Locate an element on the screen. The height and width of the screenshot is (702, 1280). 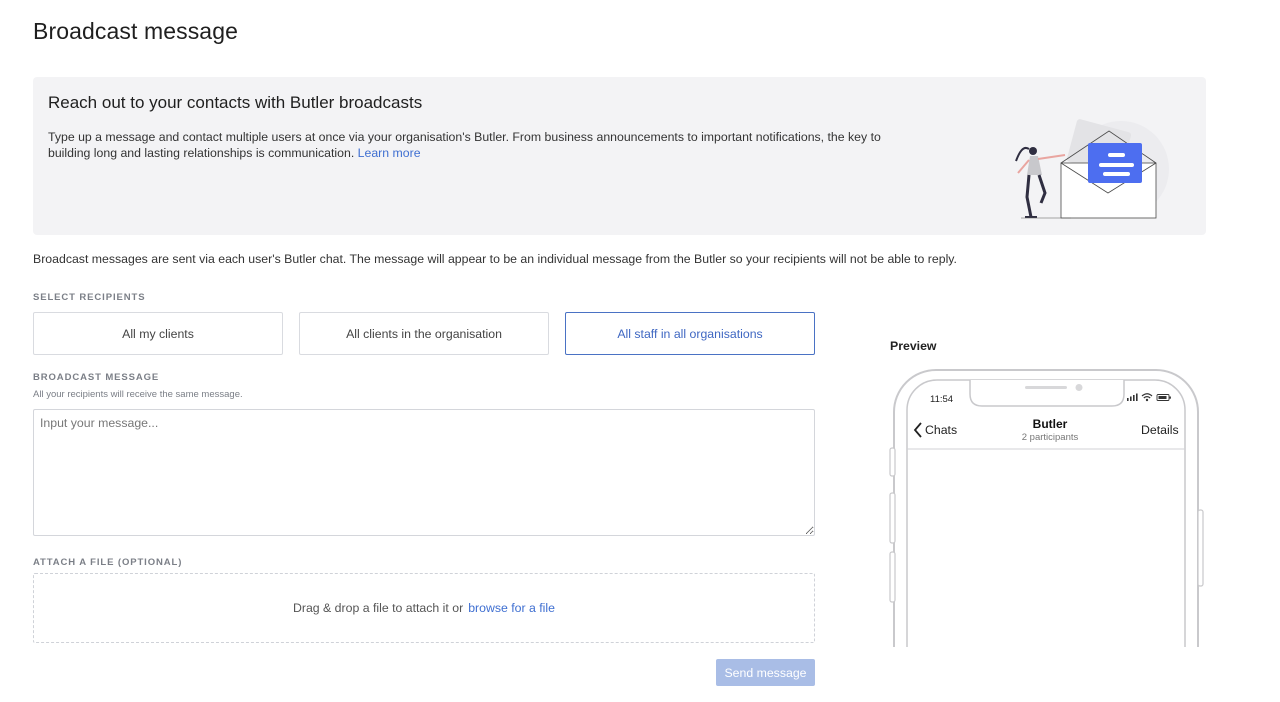
select-recipients-label: SELECT RECIPIENTS is located at coordinates (89, 297).